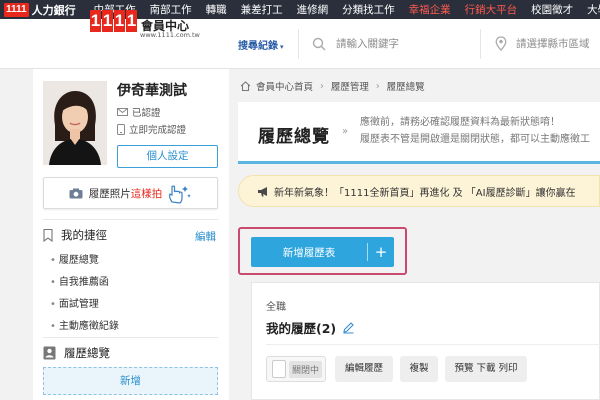 This screenshot has height=400, width=600. What do you see at coordinates (486, 369) in the screenshot?
I see `preview-download-print-button: 預覽 下載 列印` at bounding box center [486, 369].